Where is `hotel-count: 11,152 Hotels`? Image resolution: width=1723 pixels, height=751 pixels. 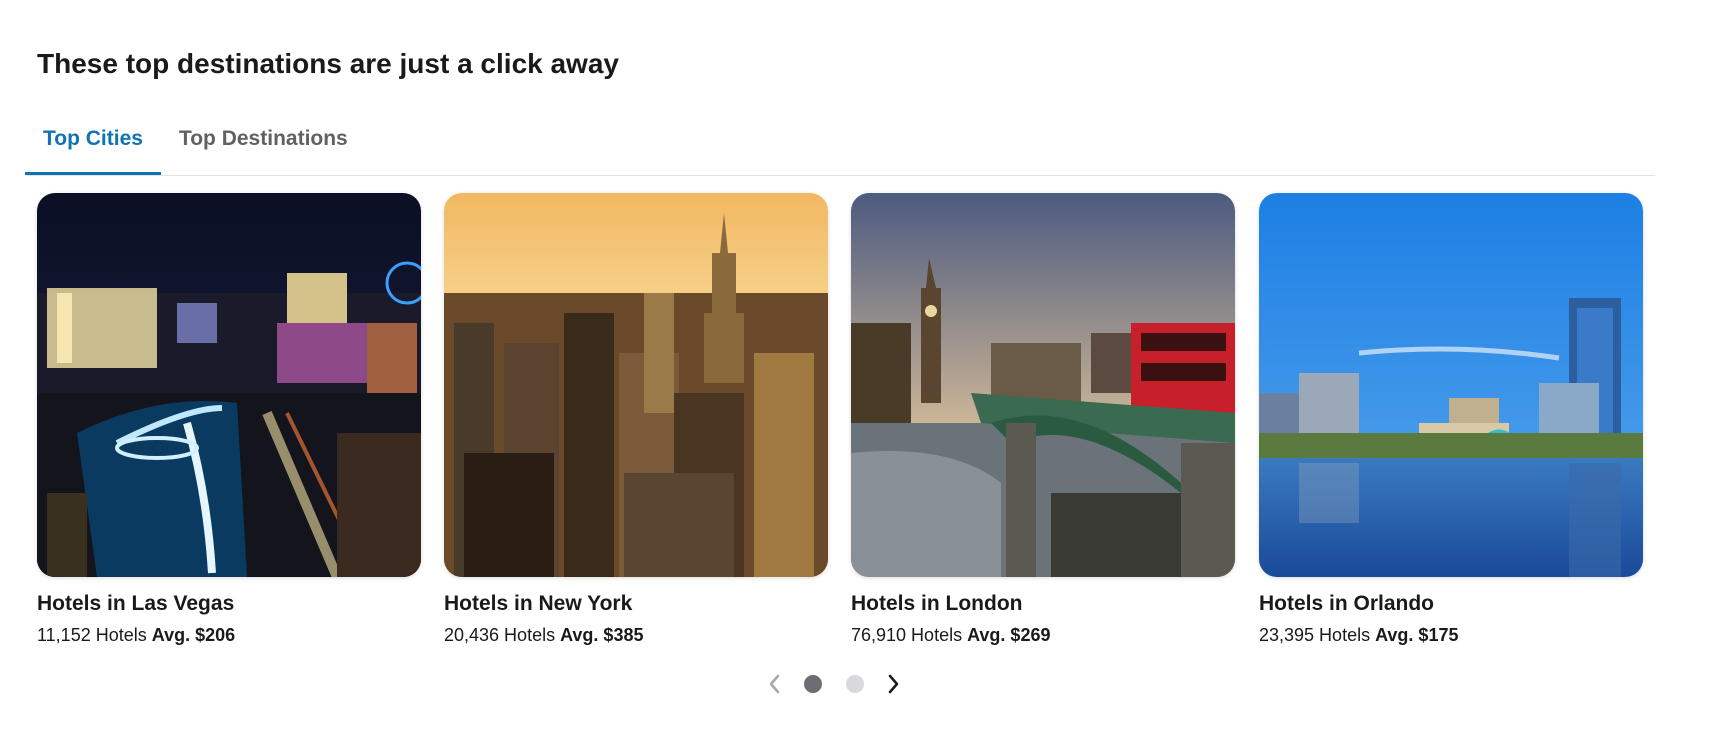
hotel-count: 11,152 Hotels is located at coordinates (92, 635).